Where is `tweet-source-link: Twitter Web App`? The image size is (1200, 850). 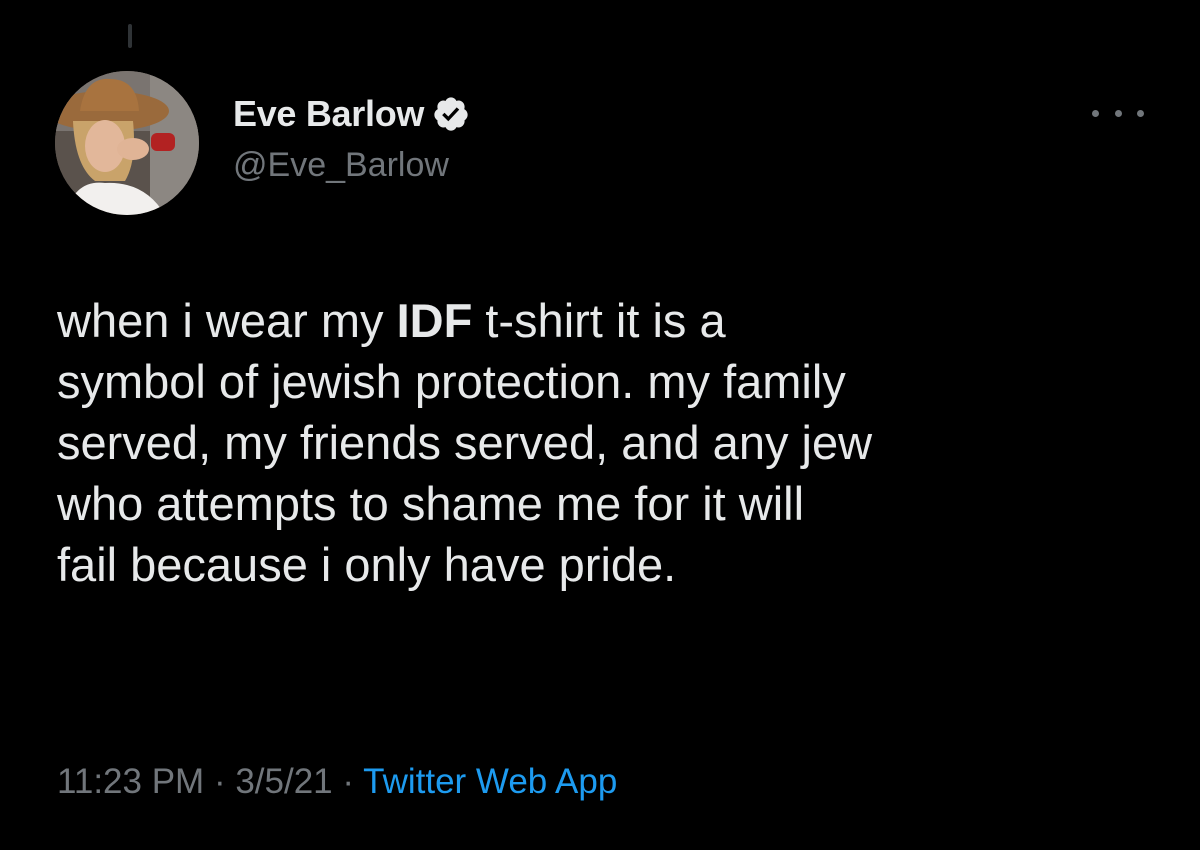 tweet-source-link: Twitter Web App is located at coordinates (490, 781).